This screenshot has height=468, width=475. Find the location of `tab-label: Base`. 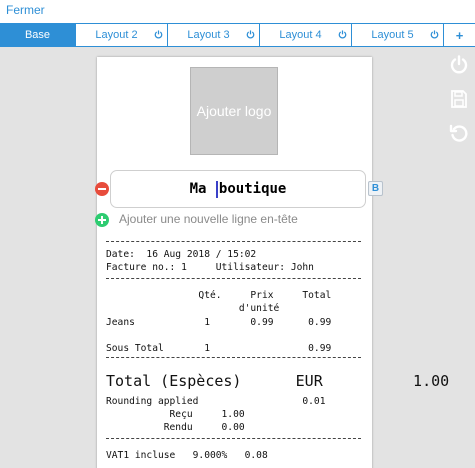

tab-label: Base is located at coordinates (37, 35).